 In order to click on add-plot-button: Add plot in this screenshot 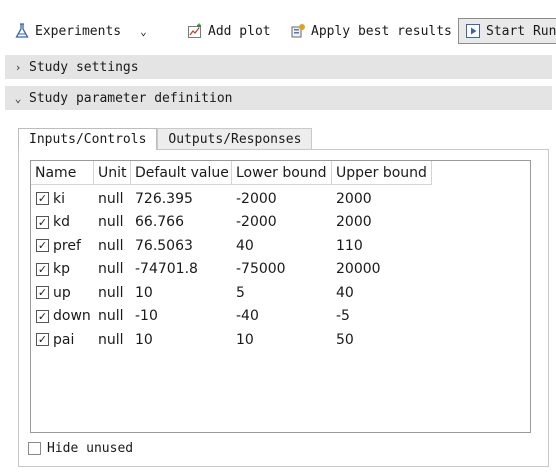, I will do `click(229, 31)`.